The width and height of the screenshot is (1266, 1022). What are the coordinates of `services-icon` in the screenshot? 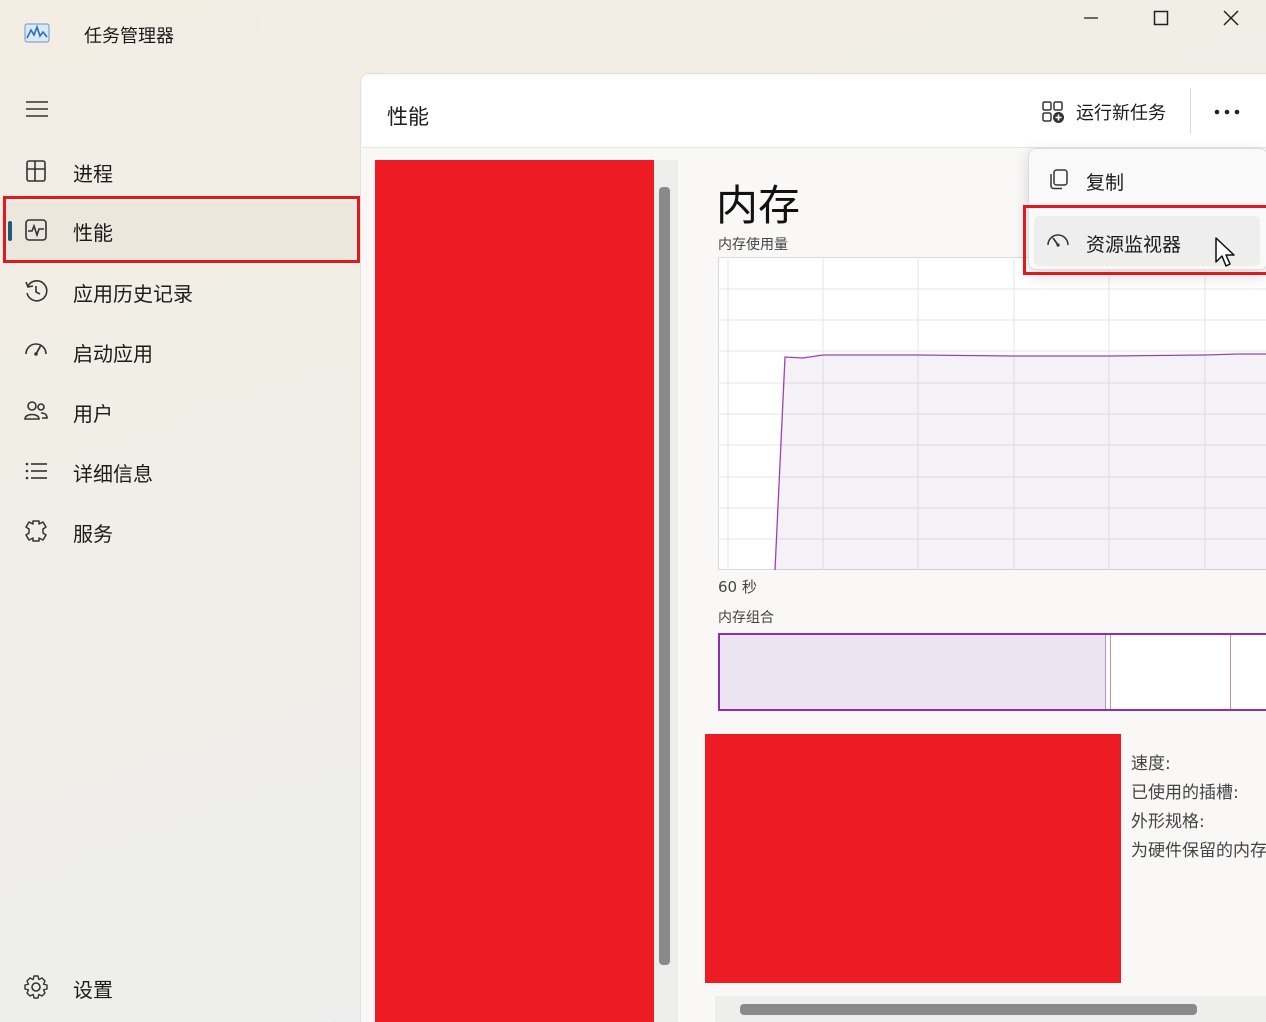 It's located at (36, 531).